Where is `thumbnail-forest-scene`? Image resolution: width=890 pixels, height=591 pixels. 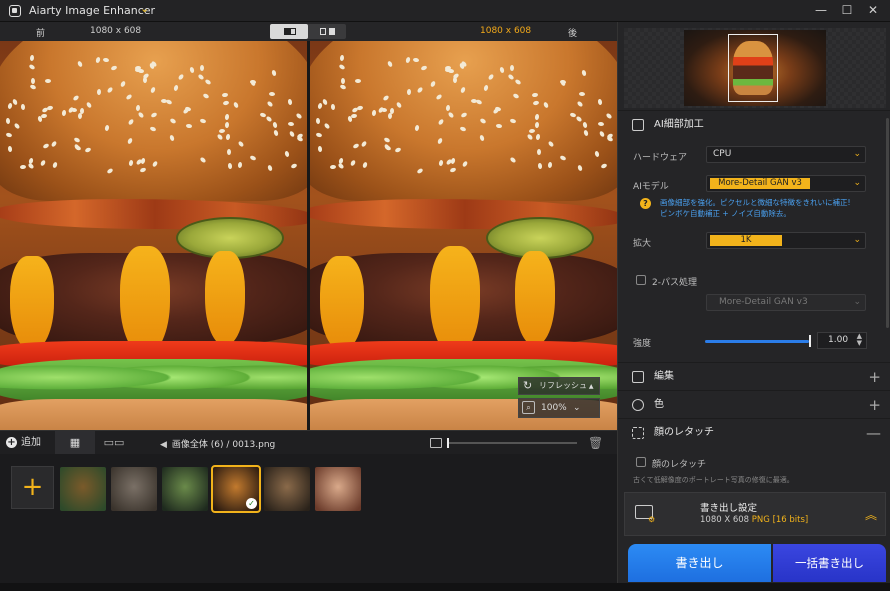
thumbnail-forest-scene is located at coordinates (185, 489).